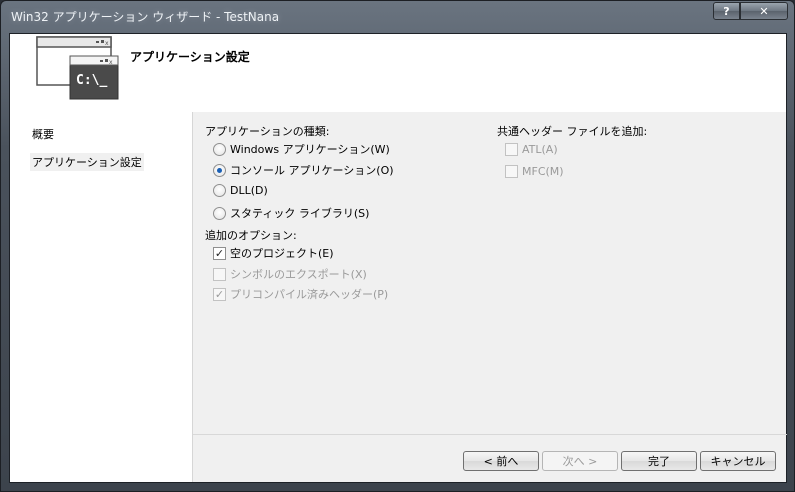  Describe the element at coordinates (77, 68) in the screenshot. I see `console-window-icon: x x C:\_` at that location.